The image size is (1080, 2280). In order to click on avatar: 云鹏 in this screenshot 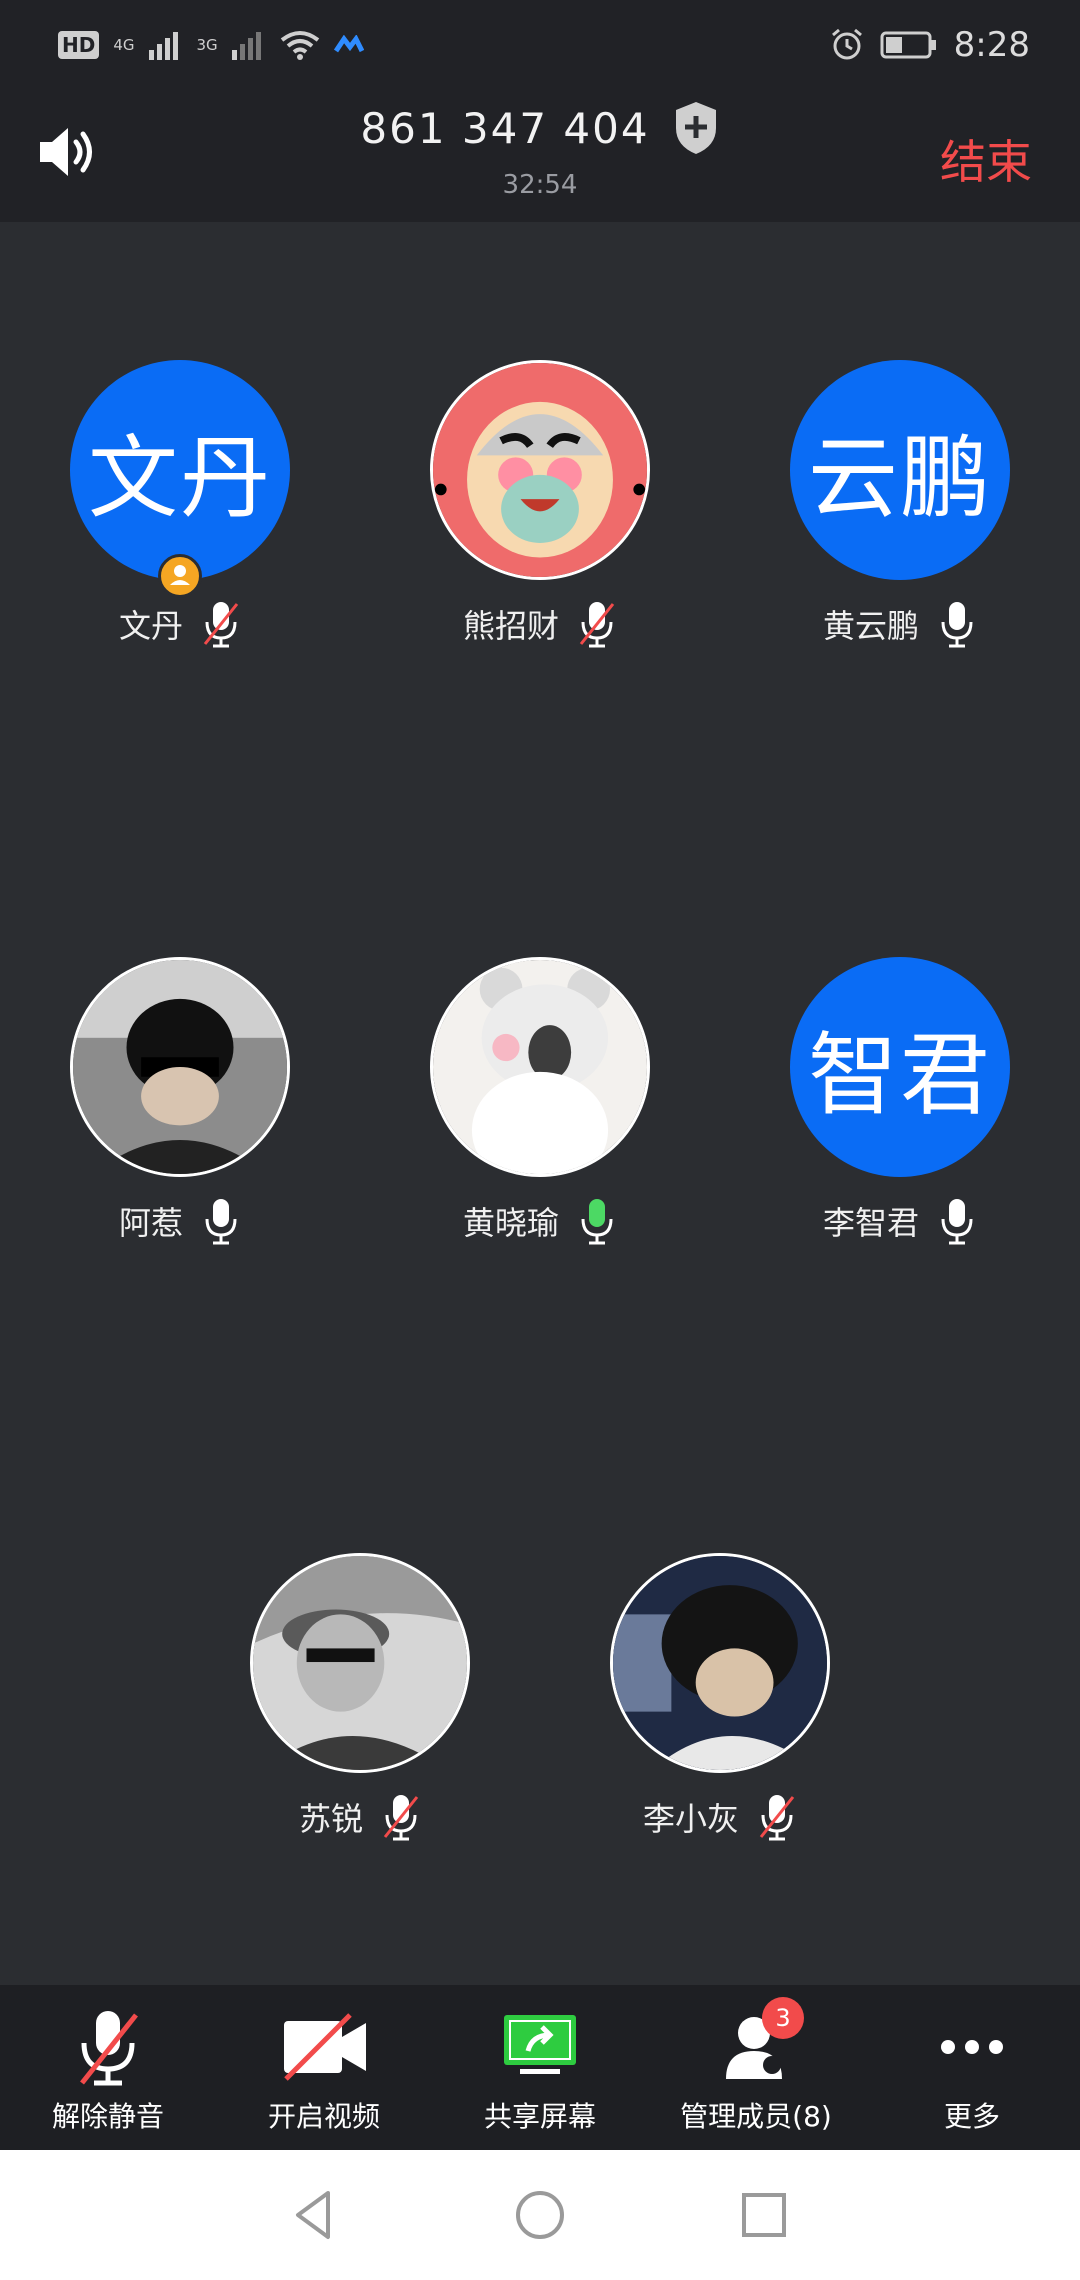, I will do `click(900, 470)`.